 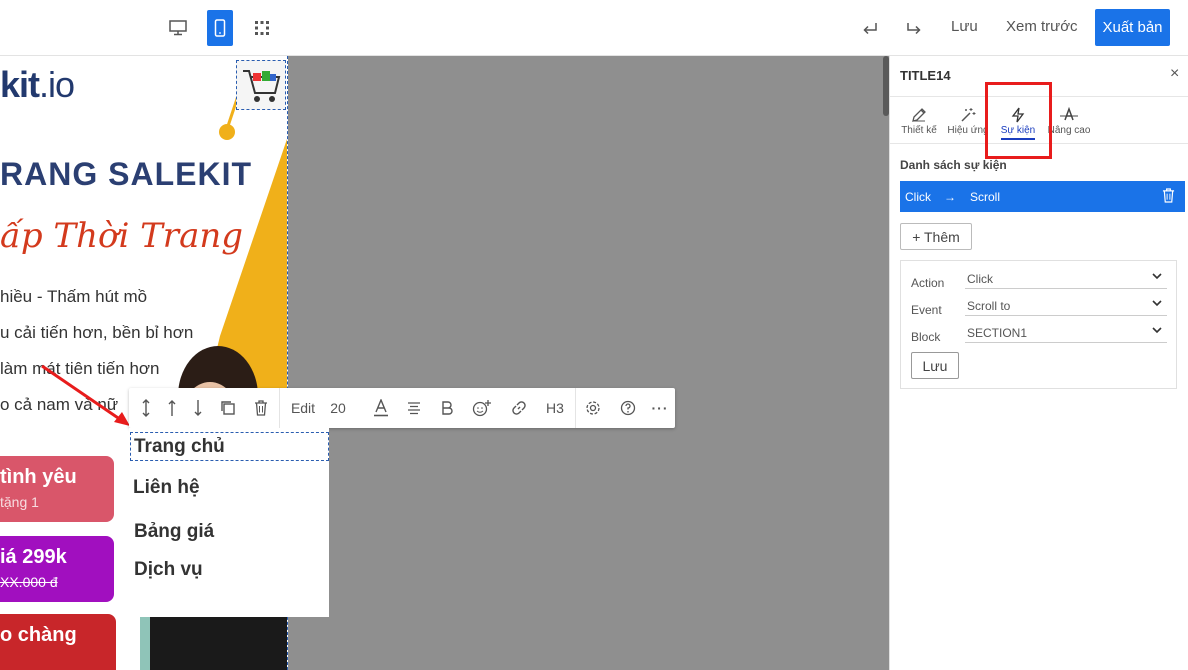 What do you see at coordinates (985, 197) in the screenshot?
I see `event-action: Scroll` at bounding box center [985, 197].